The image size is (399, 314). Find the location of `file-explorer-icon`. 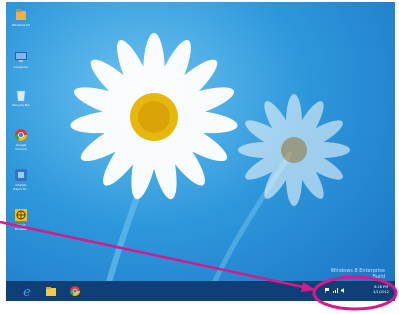

file-explorer-icon is located at coordinates (51, 291).